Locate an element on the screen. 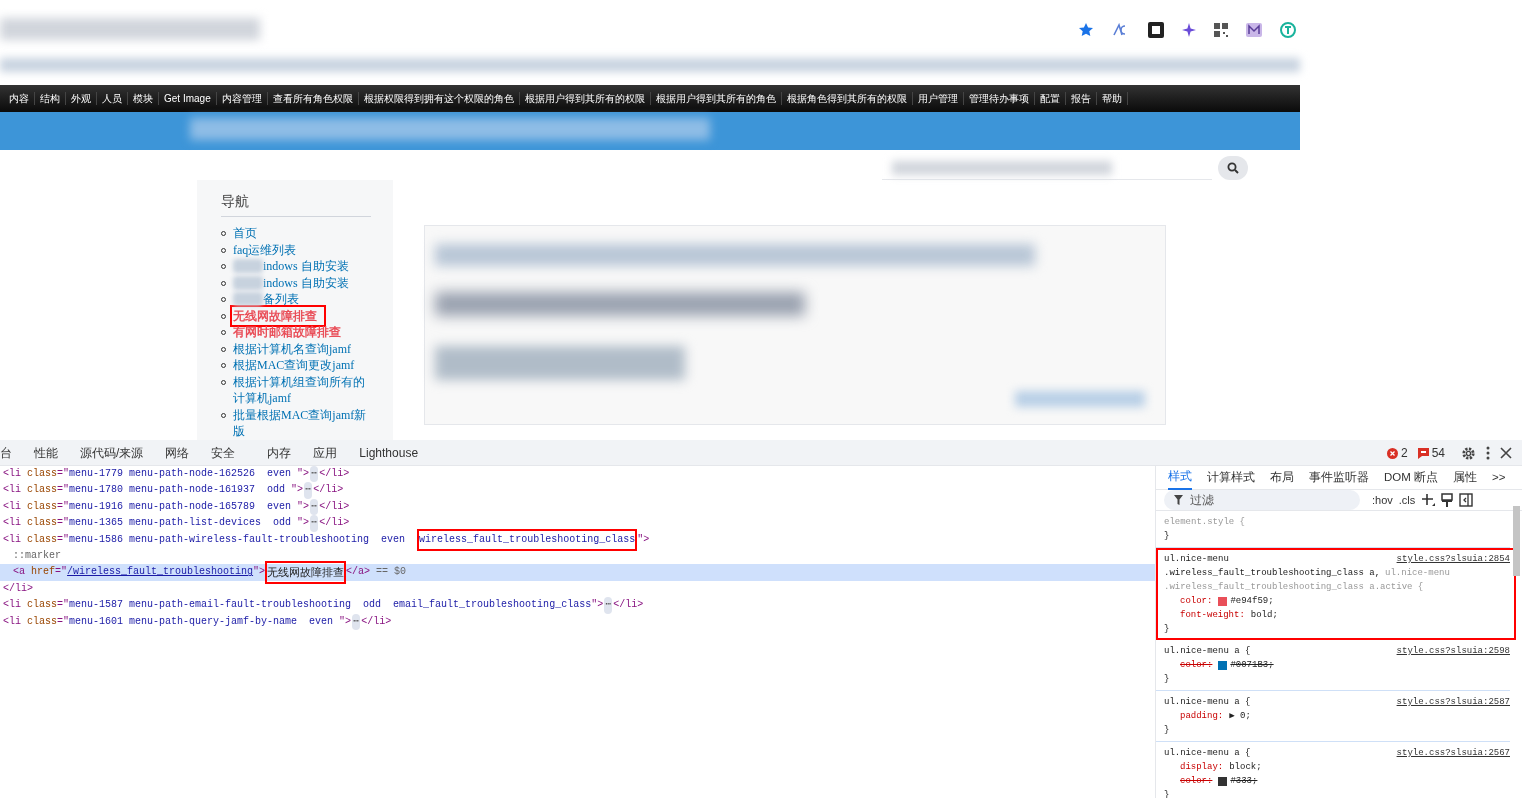 The image size is (1522, 798). code-line: <li class="menu-1779 menu-path-node-162526 even "> ⋯ </li> is located at coordinates (577, 474).